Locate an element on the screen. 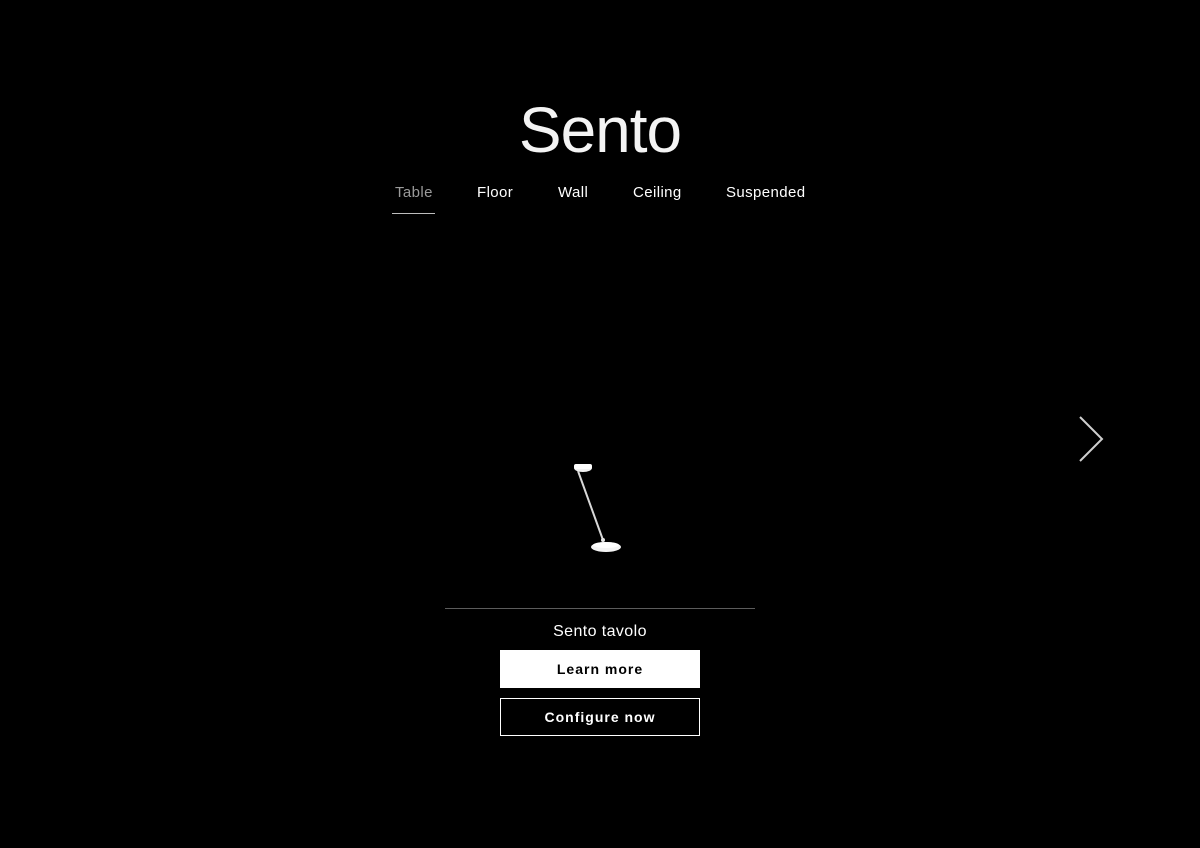  product-name: Sento tavolo is located at coordinates (600, 631).